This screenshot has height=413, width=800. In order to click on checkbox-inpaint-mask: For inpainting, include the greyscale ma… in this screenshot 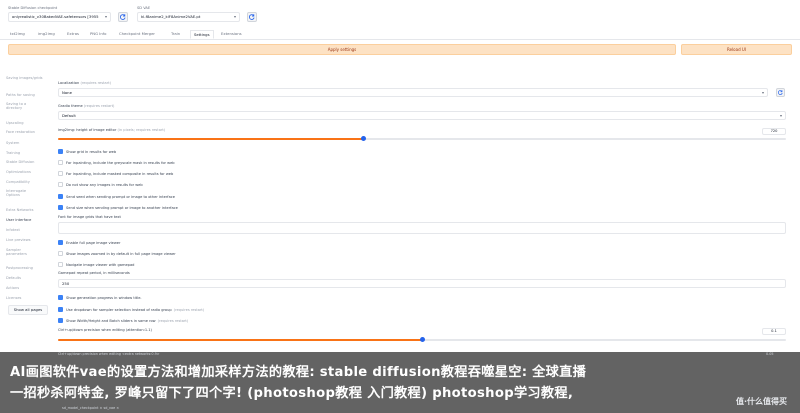, I will do `click(116, 162)`.